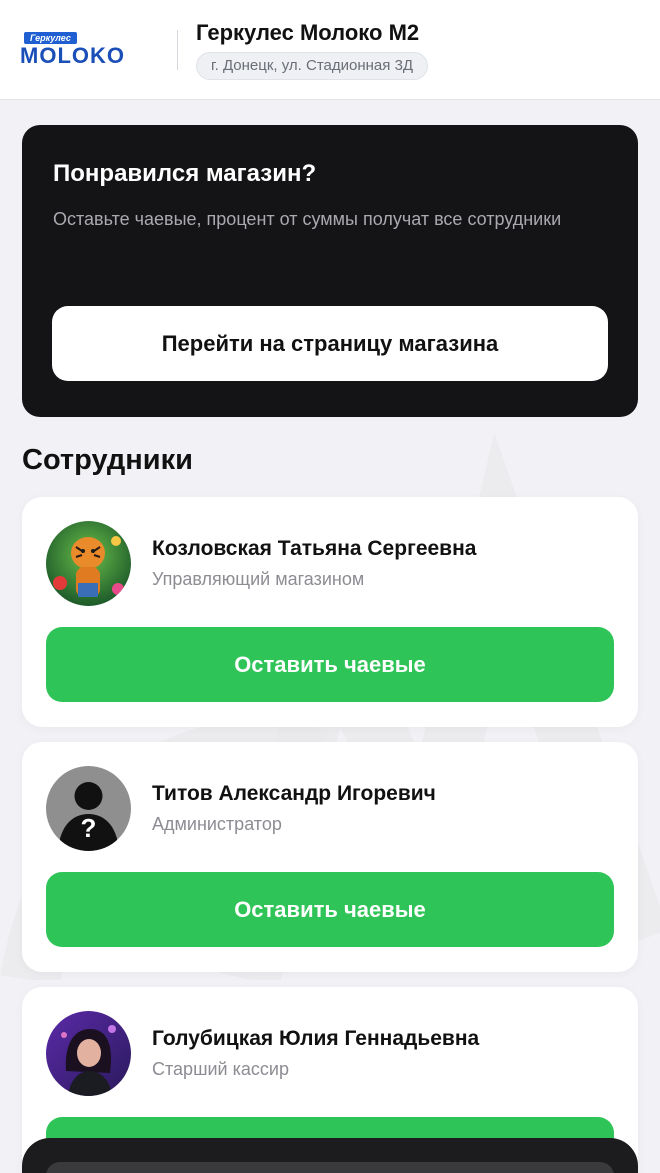  I want to click on store-address-badge: г. Донецк, ул. Стадионная 3Д, so click(312, 66).